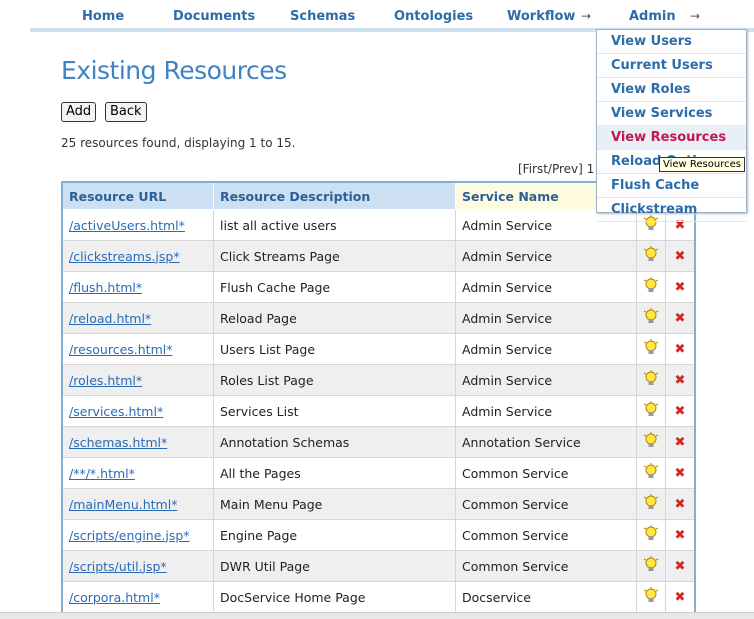 The height and width of the screenshot is (619, 754). Describe the element at coordinates (322, 16) in the screenshot. I see `nav-schemas: Schemas` at that location.